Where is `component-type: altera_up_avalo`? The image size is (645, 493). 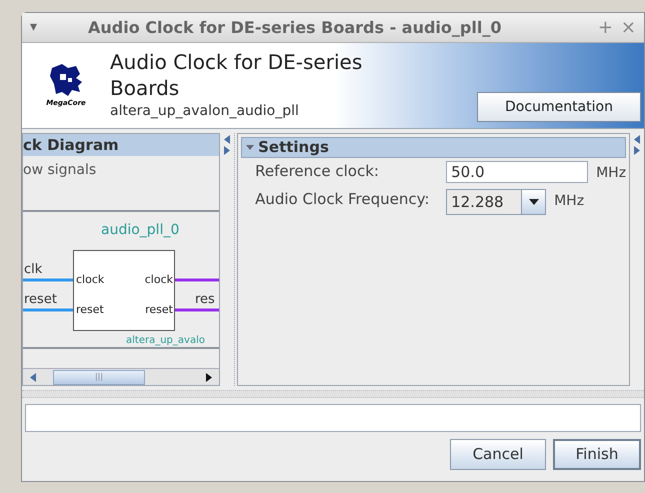
component-type: altera_up_avalo is located at coordinates (165, 340).